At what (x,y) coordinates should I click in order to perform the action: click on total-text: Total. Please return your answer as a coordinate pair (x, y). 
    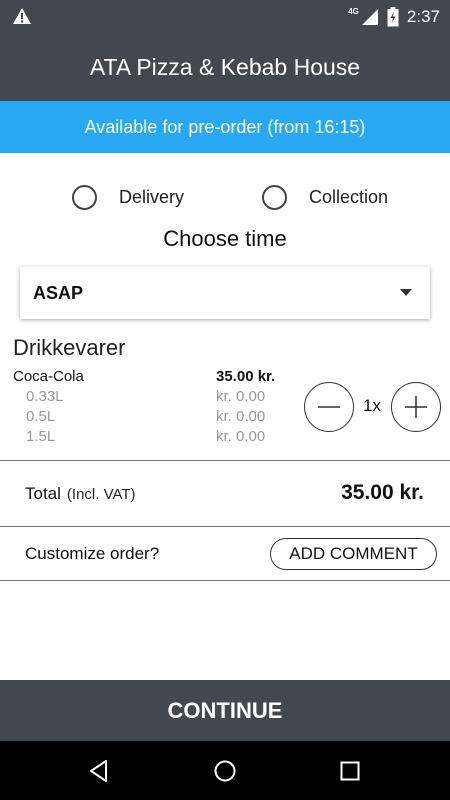
    Looking at the image, I should click on (43, 493).